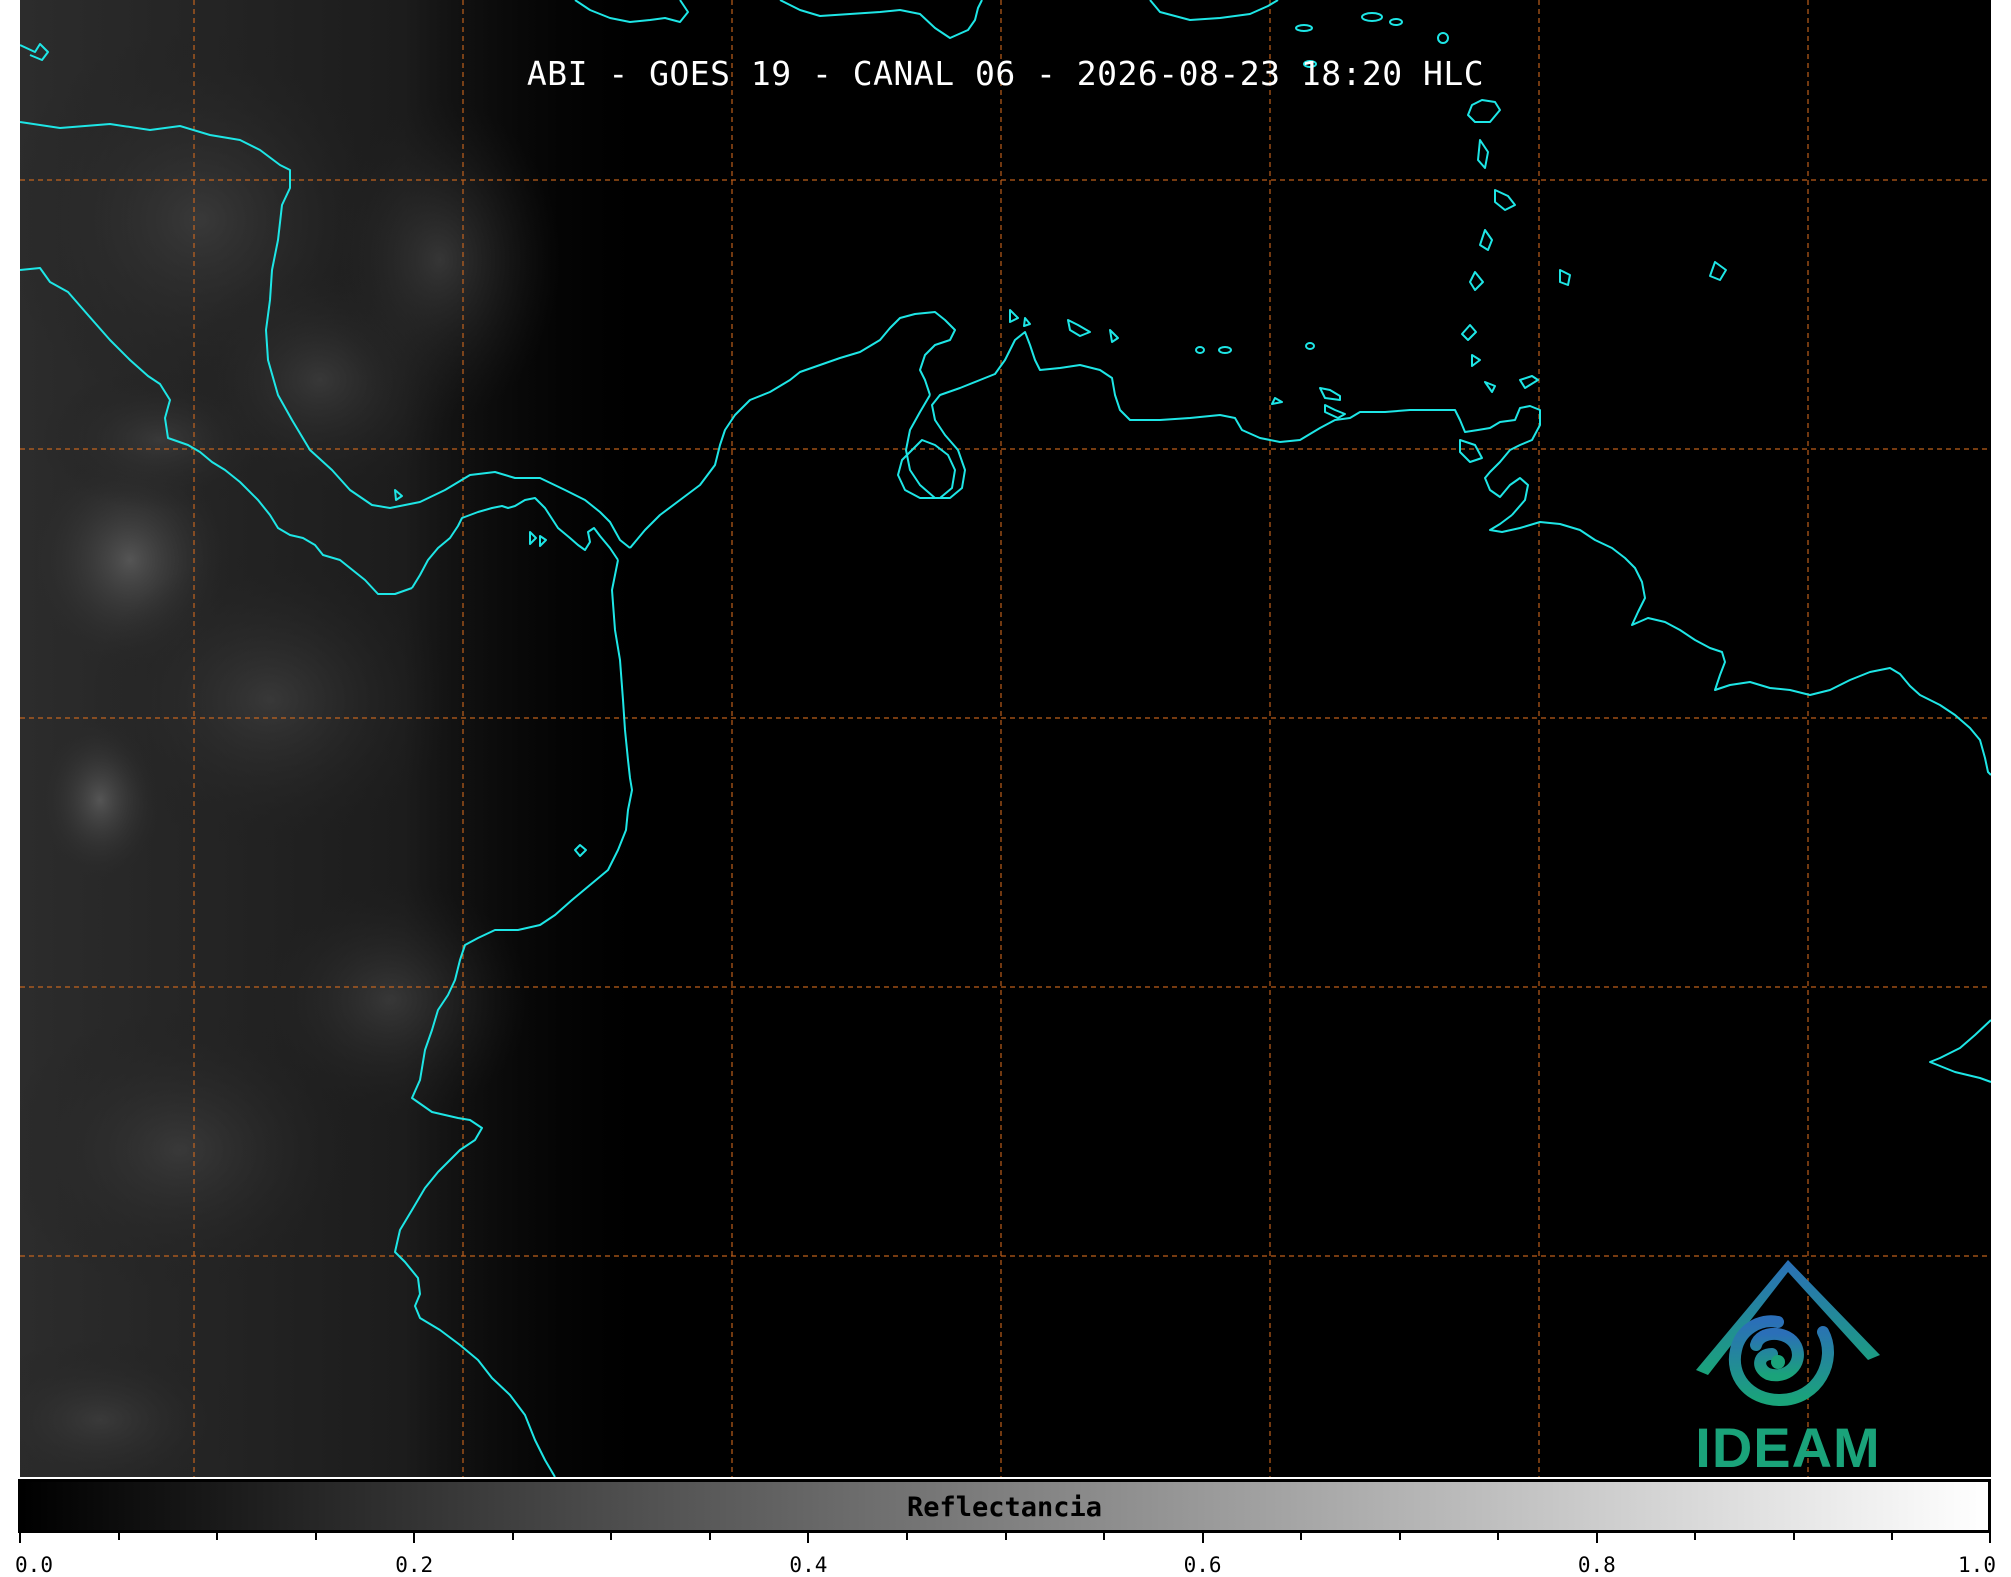 This screenshot has height=1577, width=2011. What do you see at coordinates (1977, 1565) in the screenshot?
I see `colorbar-tick-label: 1.0` at bounding box center [1977, 1565].